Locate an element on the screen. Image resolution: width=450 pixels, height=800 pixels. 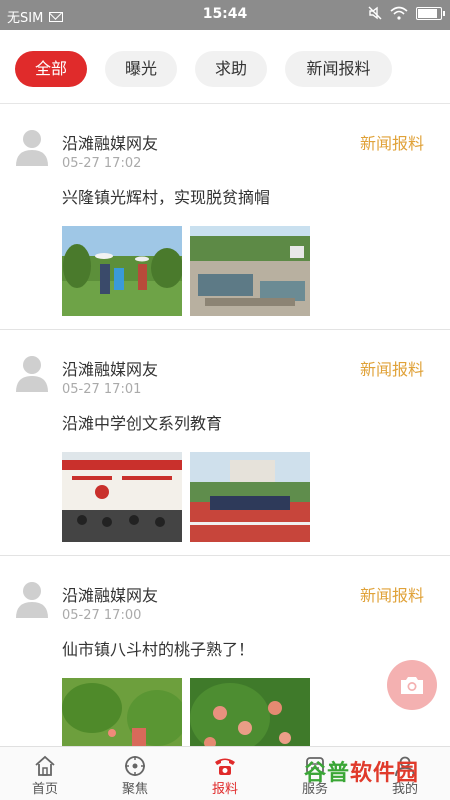
mute-icon is located at coordinates (375, 13).